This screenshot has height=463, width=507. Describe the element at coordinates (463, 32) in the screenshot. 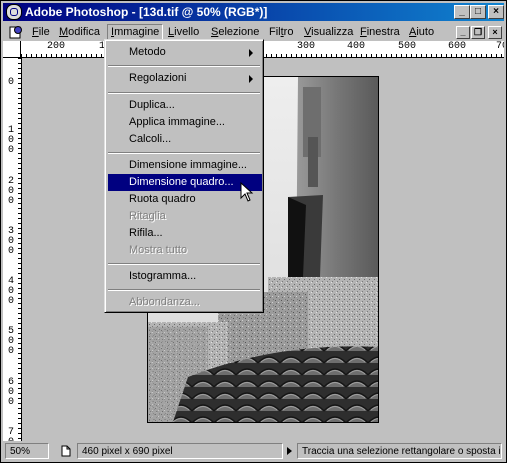

I see `doc-minimize-button: _` at that location.